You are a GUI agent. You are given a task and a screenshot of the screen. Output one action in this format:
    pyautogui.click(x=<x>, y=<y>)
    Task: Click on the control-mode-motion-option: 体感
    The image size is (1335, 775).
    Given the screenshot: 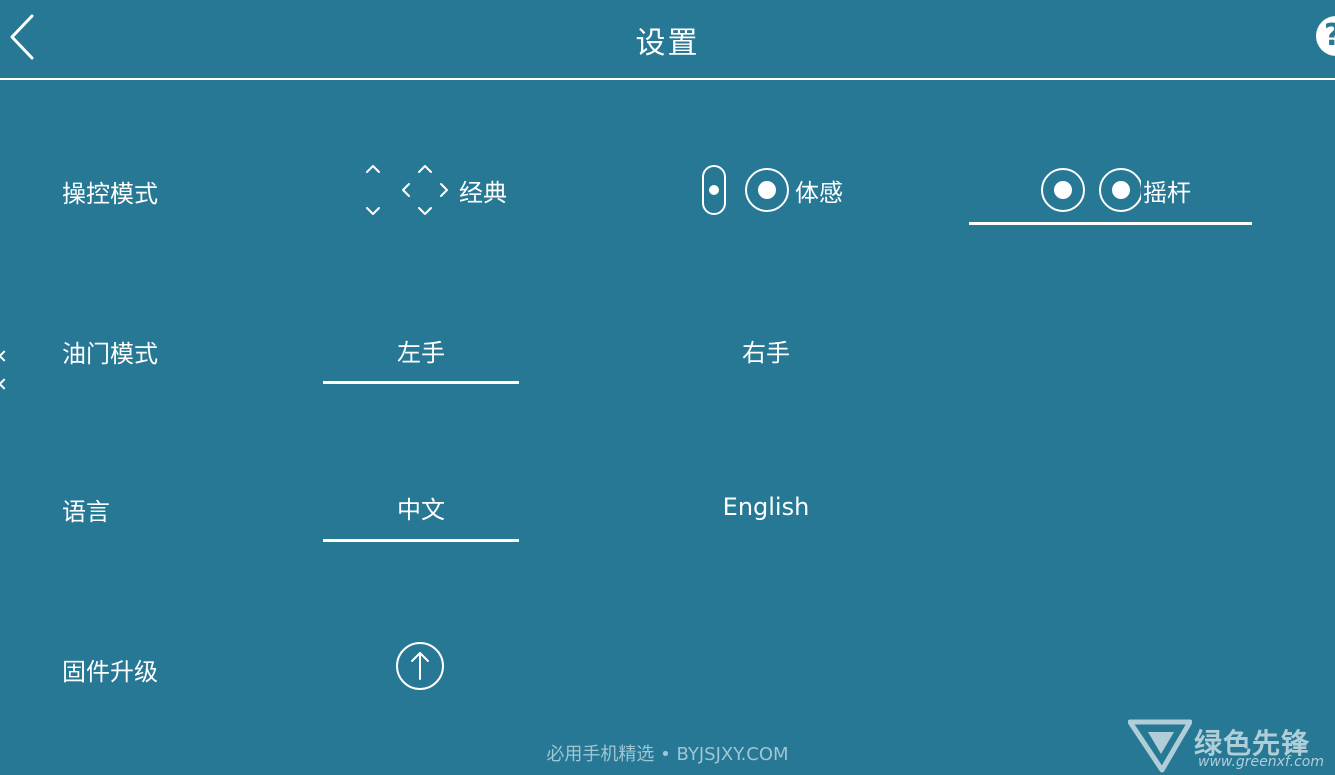 What is the action you would take?
    pyautogui.click(x=770, y=190)
    